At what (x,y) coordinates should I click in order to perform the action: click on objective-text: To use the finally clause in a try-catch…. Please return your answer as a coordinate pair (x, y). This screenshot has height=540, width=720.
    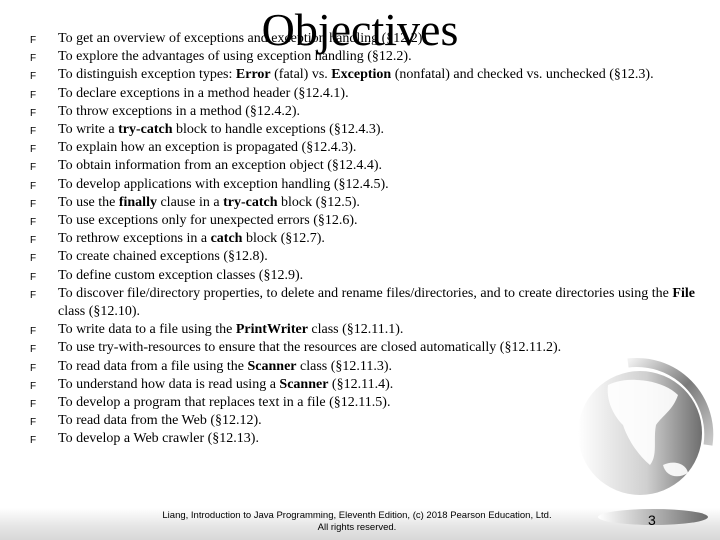
    Looking at the image, I should click on (379, 203).